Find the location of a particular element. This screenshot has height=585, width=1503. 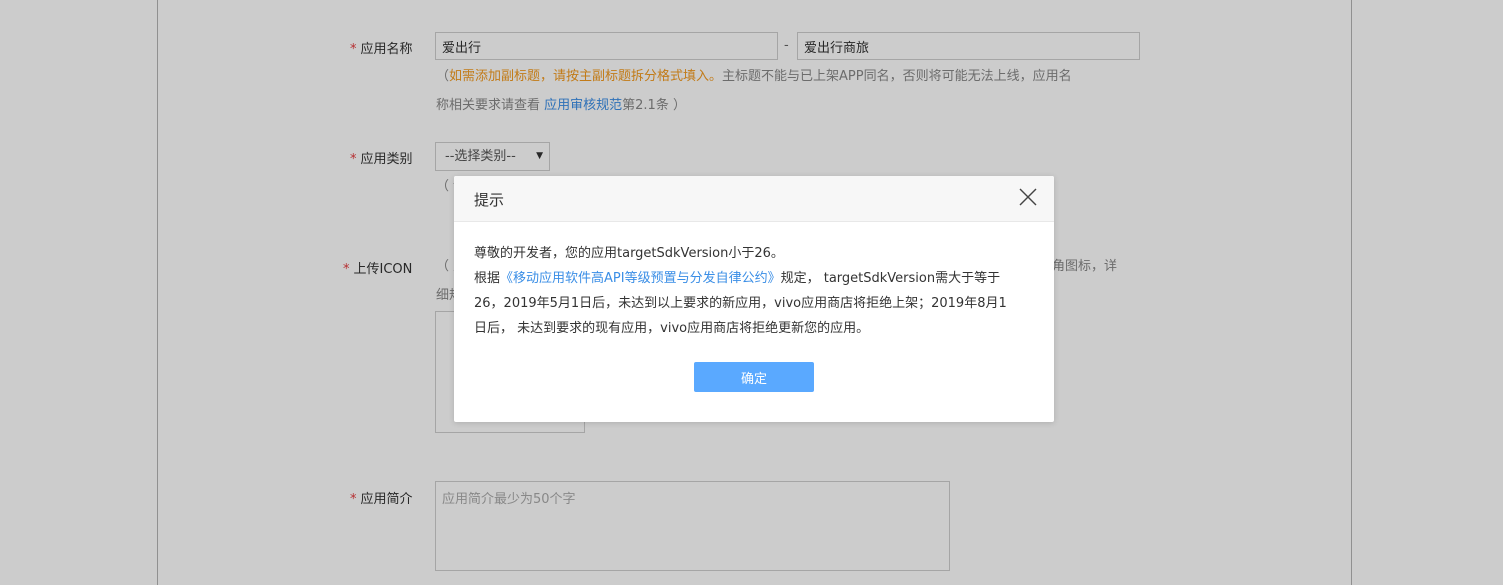

convention-link: 《移动应用软件高API等级预置与分发自律公约》 is located at coordinates (640, 278).